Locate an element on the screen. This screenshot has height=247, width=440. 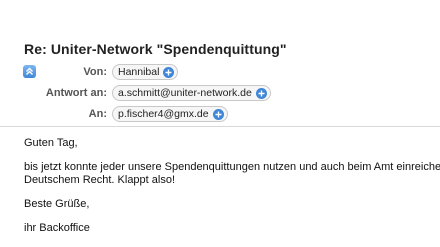
to-address-token: p.fischer4@gmx.de is located at coordinates (170, 114).